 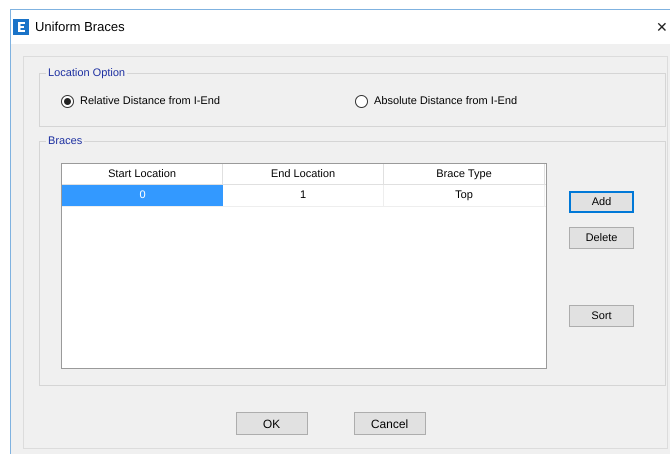 I want to click on radio-label: Relative Distance from I-End, so click(x=150, y=101).